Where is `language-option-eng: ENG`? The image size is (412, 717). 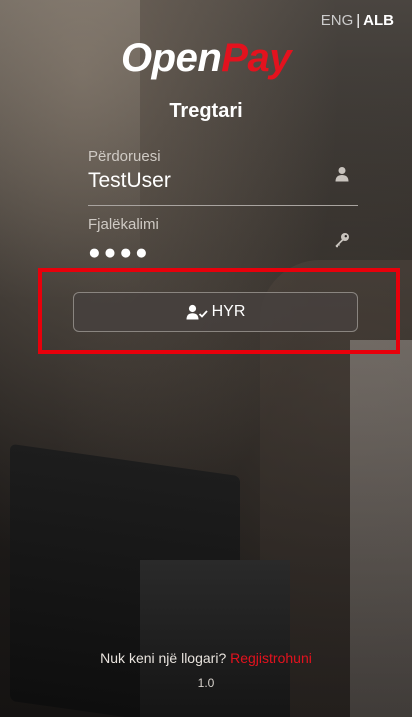
language-option-eng: ENG is located at coordinates (337, 20).